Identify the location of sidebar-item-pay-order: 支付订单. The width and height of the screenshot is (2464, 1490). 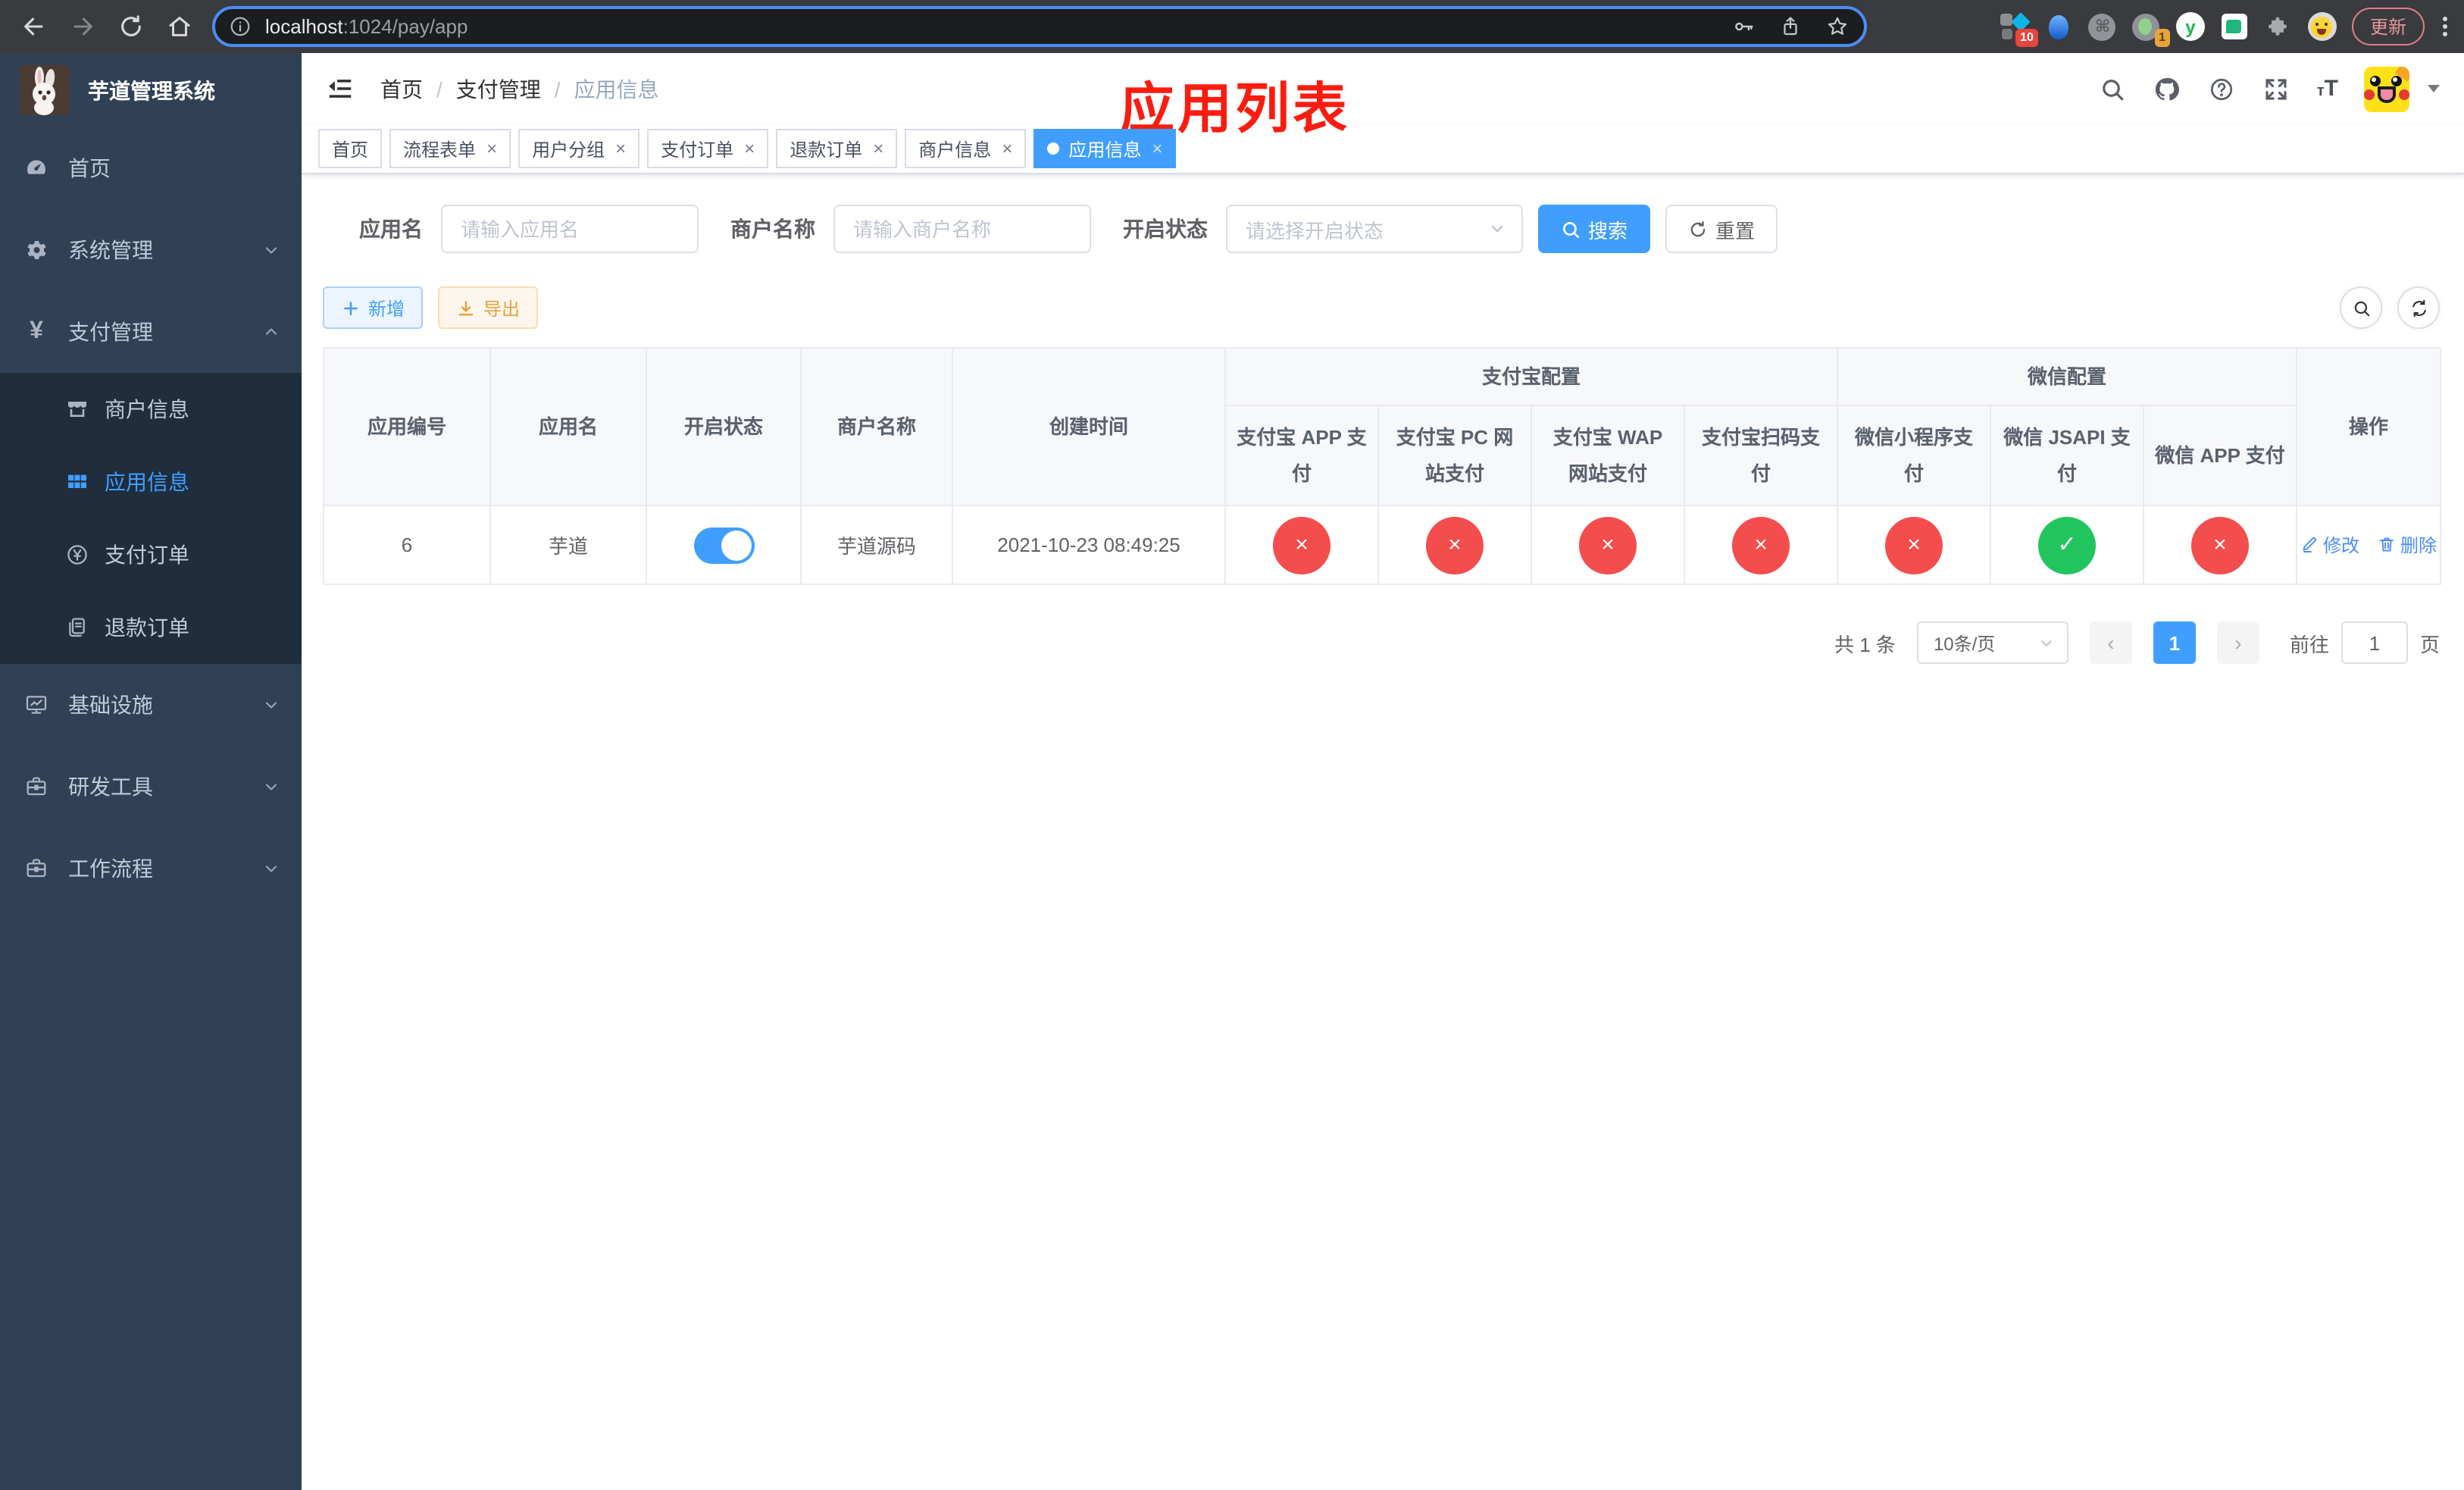
(151, 555).